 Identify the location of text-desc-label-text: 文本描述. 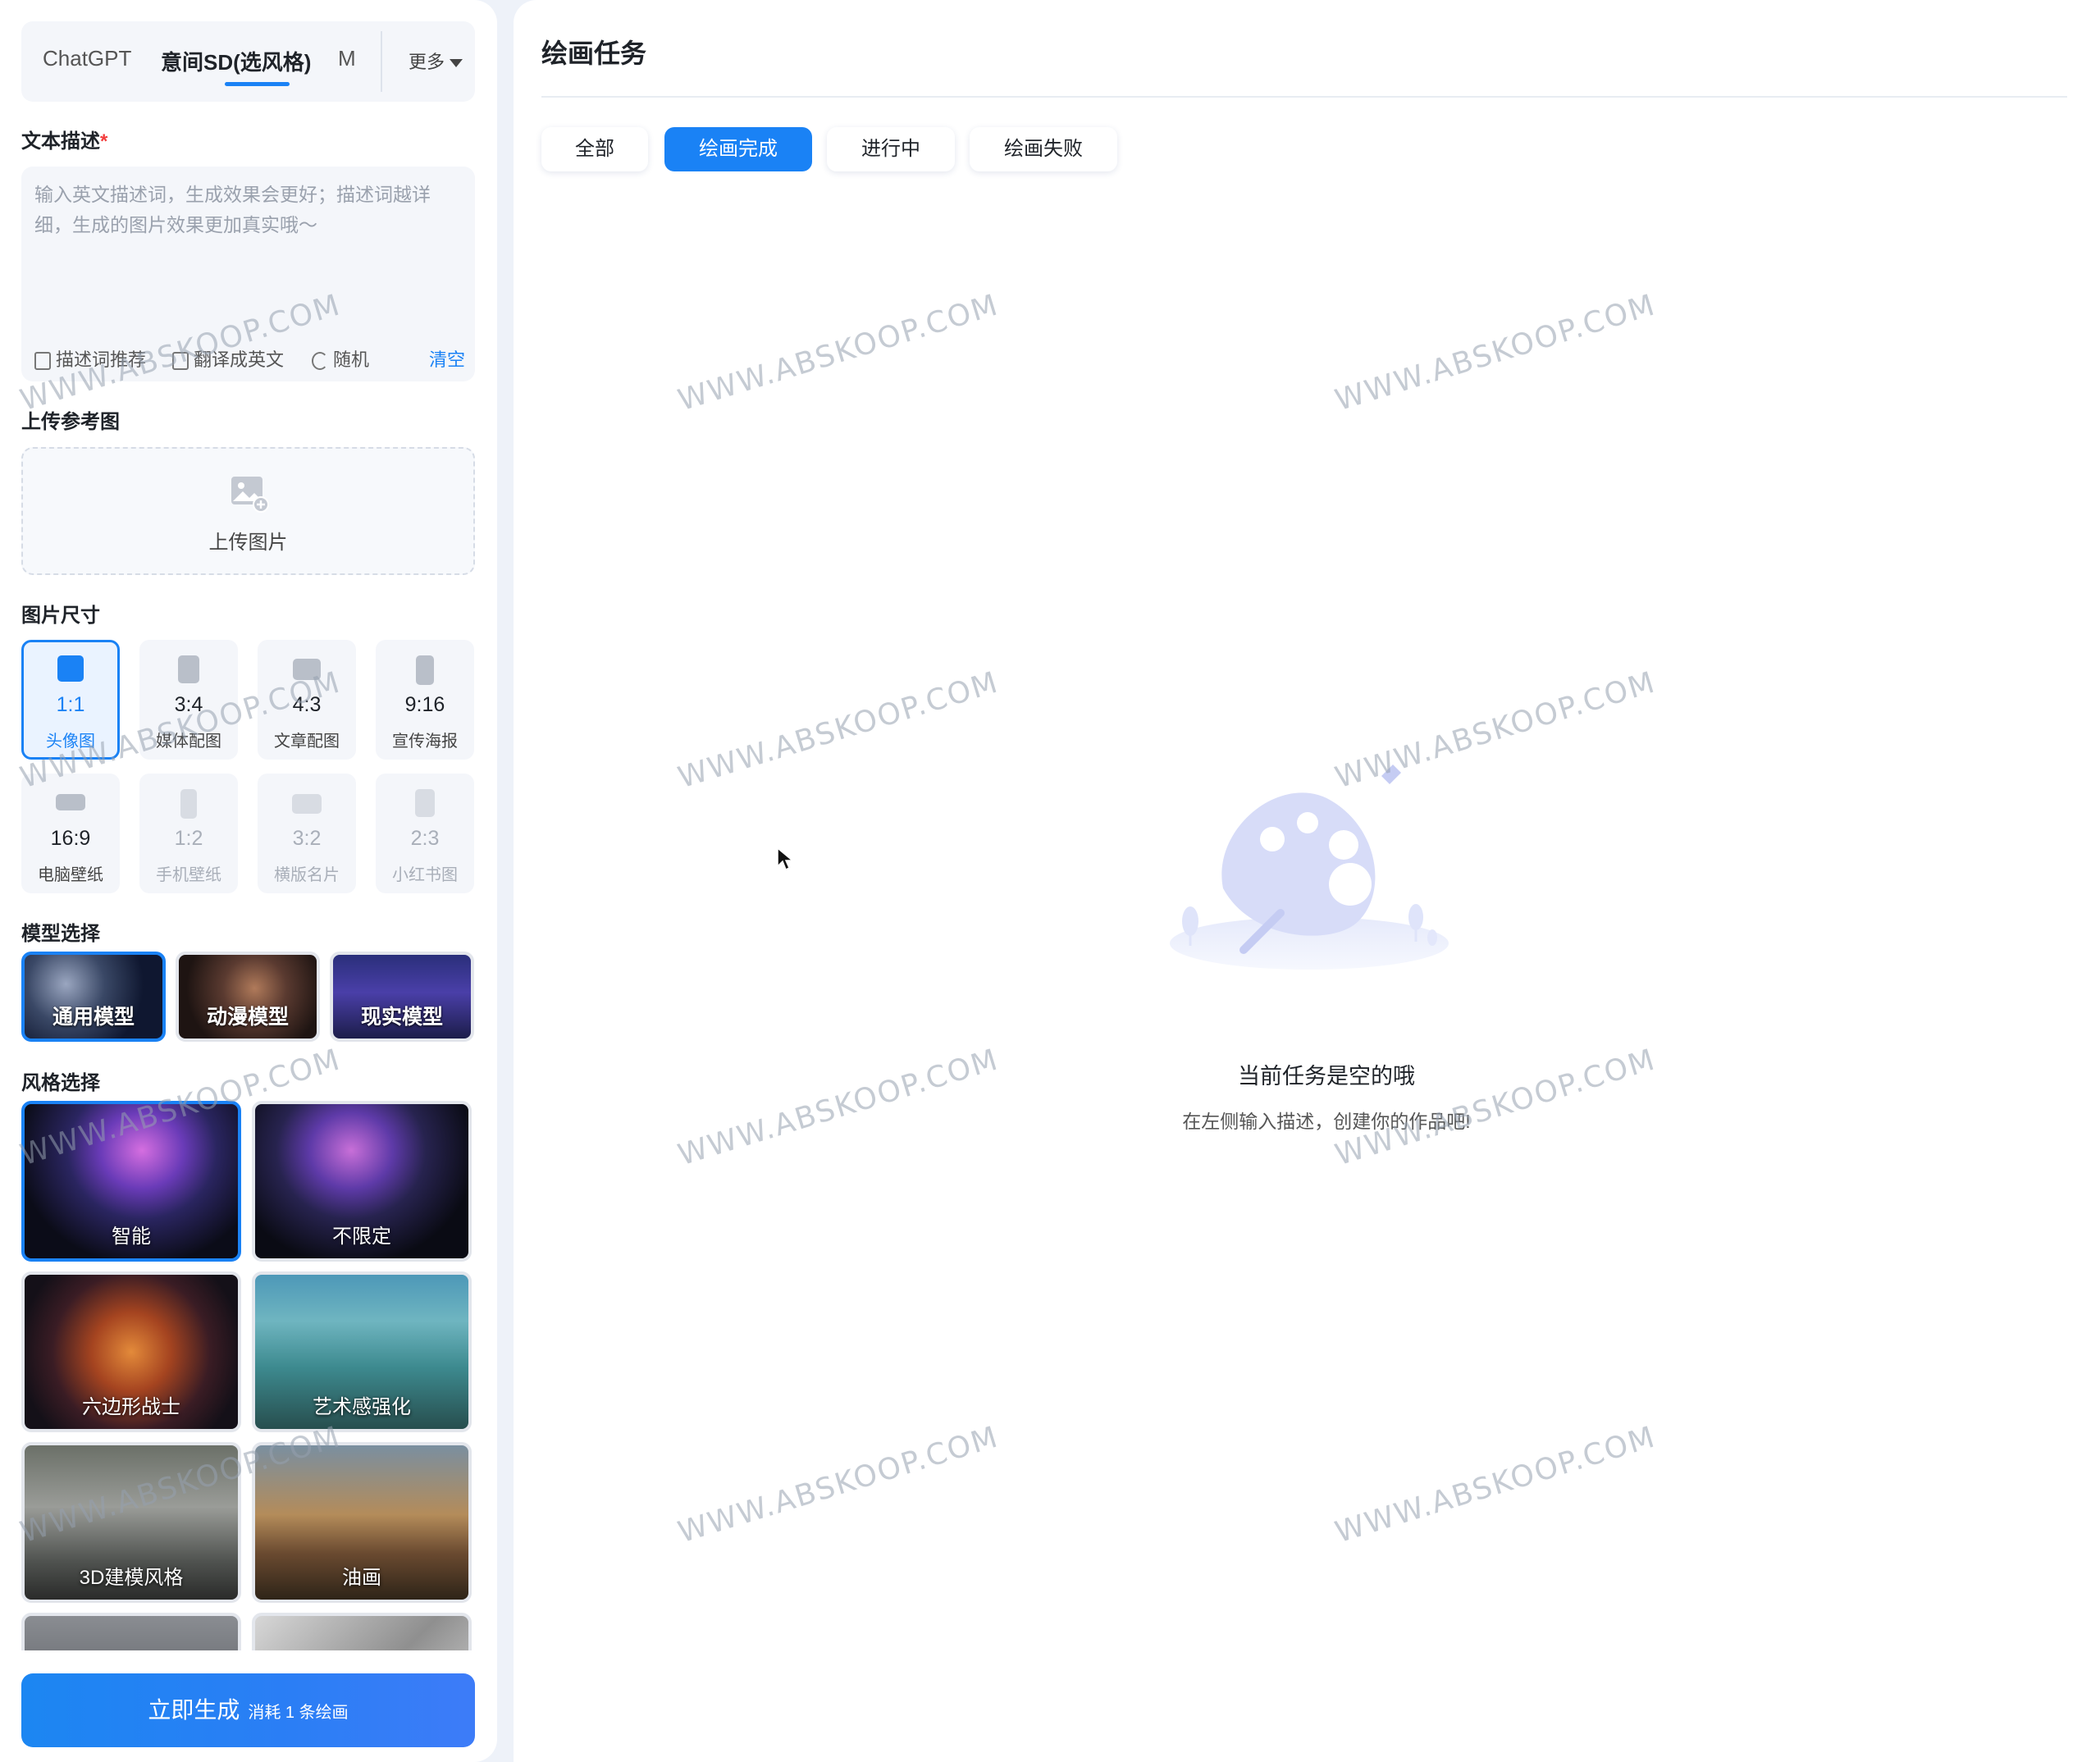
(61, 141).